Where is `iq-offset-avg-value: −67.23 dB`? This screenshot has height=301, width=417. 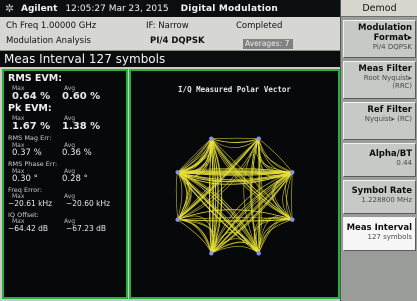
iq-offset-avg-value: −67.23 dB is located at coordinates (86, 228).